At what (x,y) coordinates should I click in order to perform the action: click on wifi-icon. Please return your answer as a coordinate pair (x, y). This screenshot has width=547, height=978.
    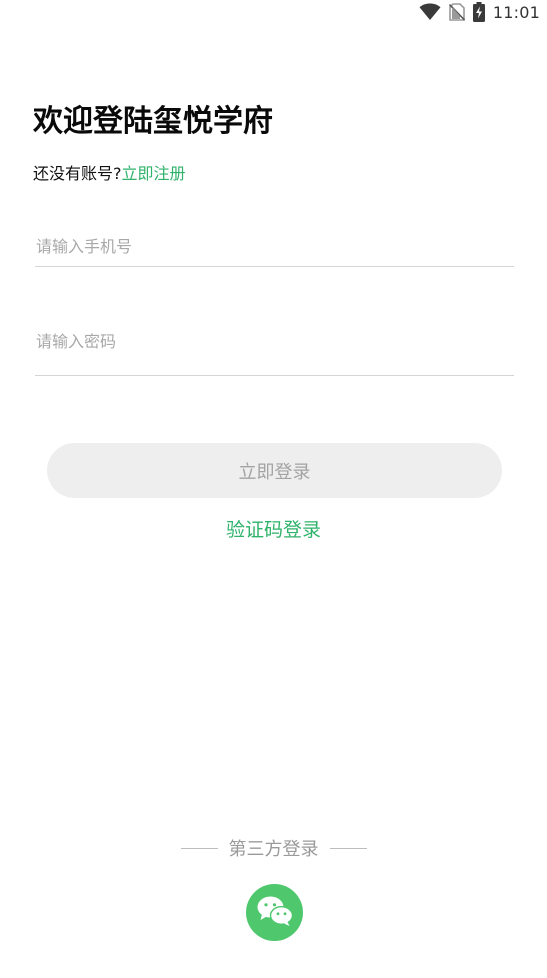
    Looking at the image, I should click on (430, 12).